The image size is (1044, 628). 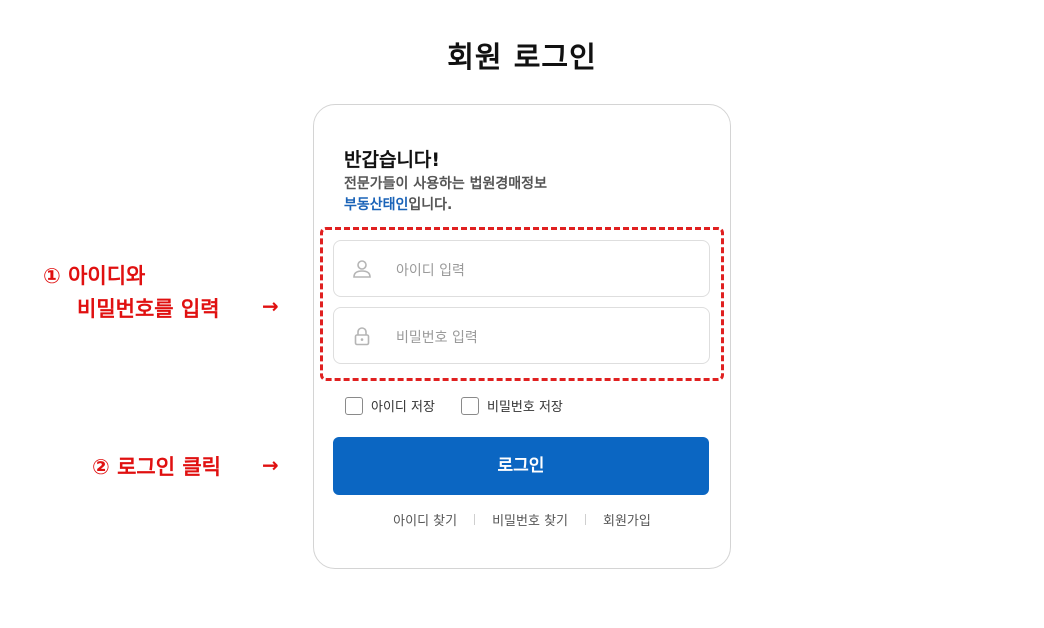 I want to click on login-button: 로그인, so click(x=521, y=466).